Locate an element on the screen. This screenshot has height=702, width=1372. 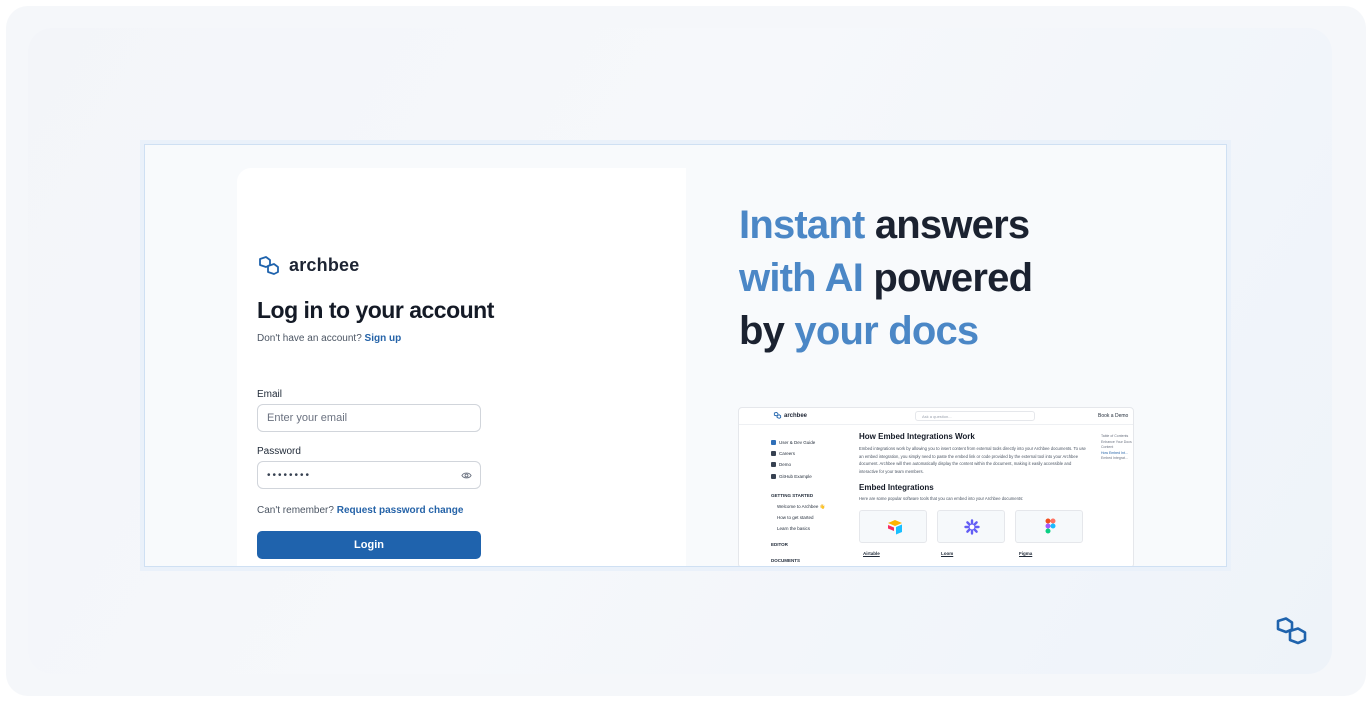
password-label: Password is located at coordinates (279, 451).